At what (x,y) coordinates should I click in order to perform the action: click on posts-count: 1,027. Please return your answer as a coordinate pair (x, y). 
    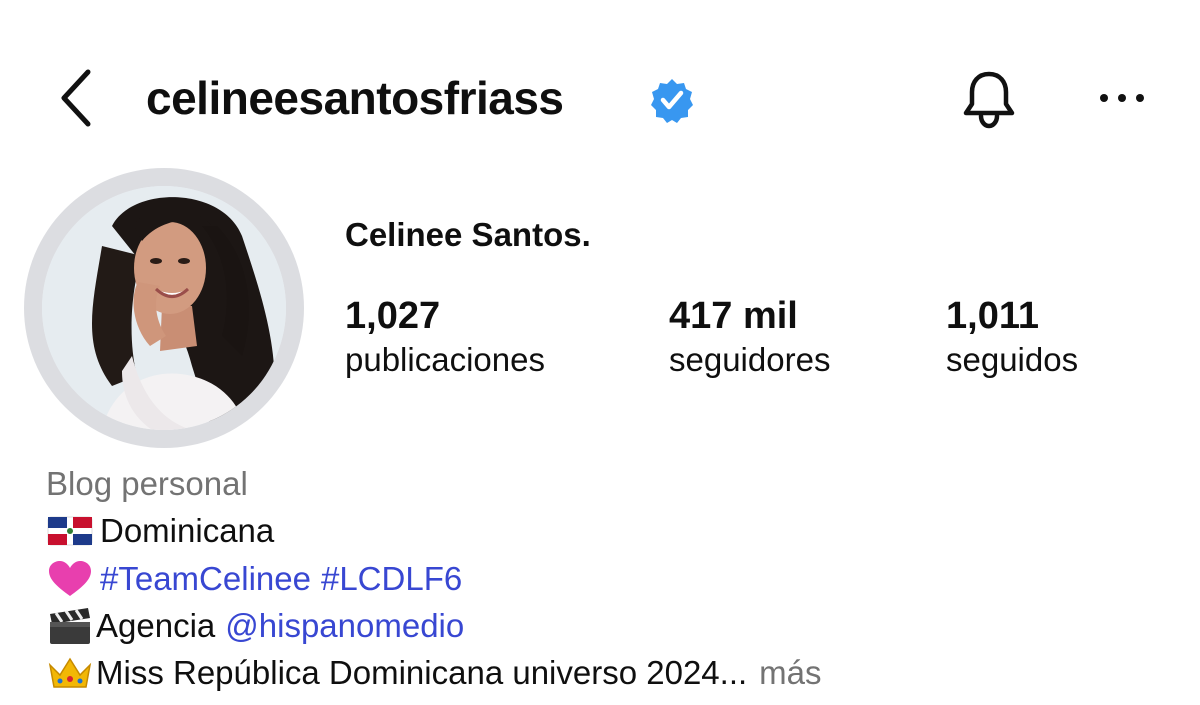
    Looking at the image, I should click on (393, 316).